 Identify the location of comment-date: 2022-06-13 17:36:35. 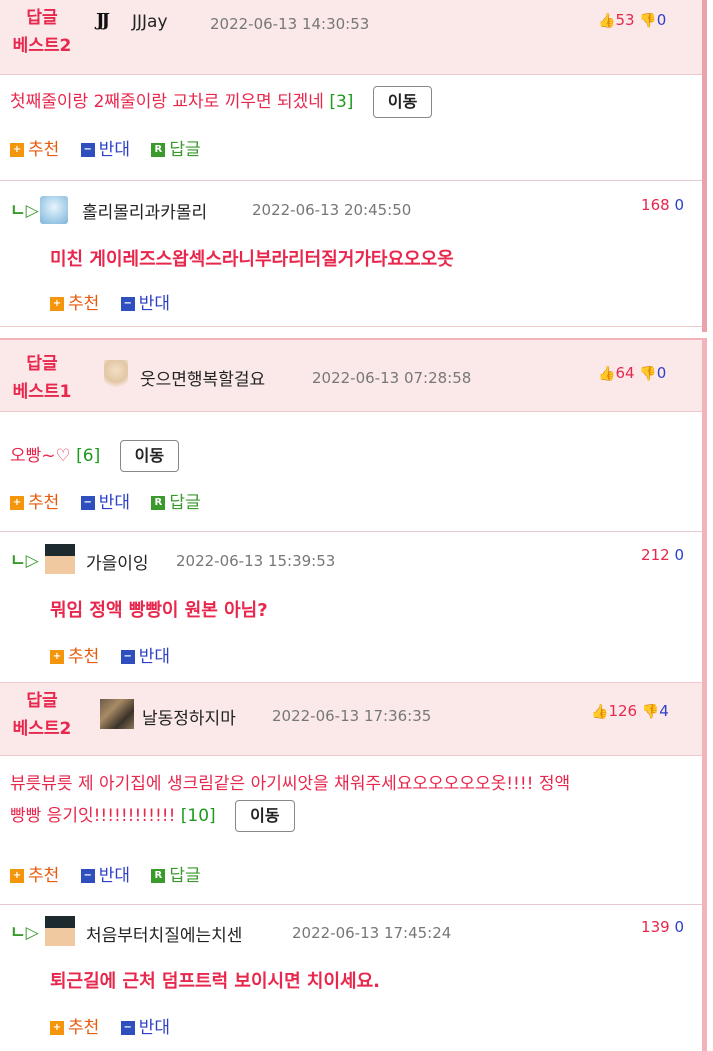
(352, 716).